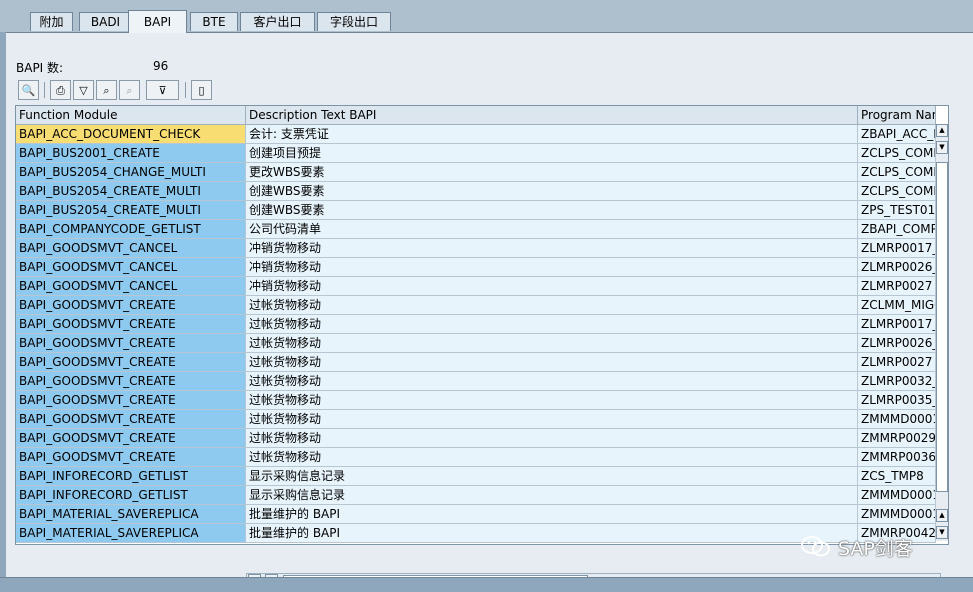 This screenshot has height=592, width=973. What do you see at coordinates (897, 115) in the screenshot?
I see `column-header-program-name: Program Name` at bounding box center [897, 115].